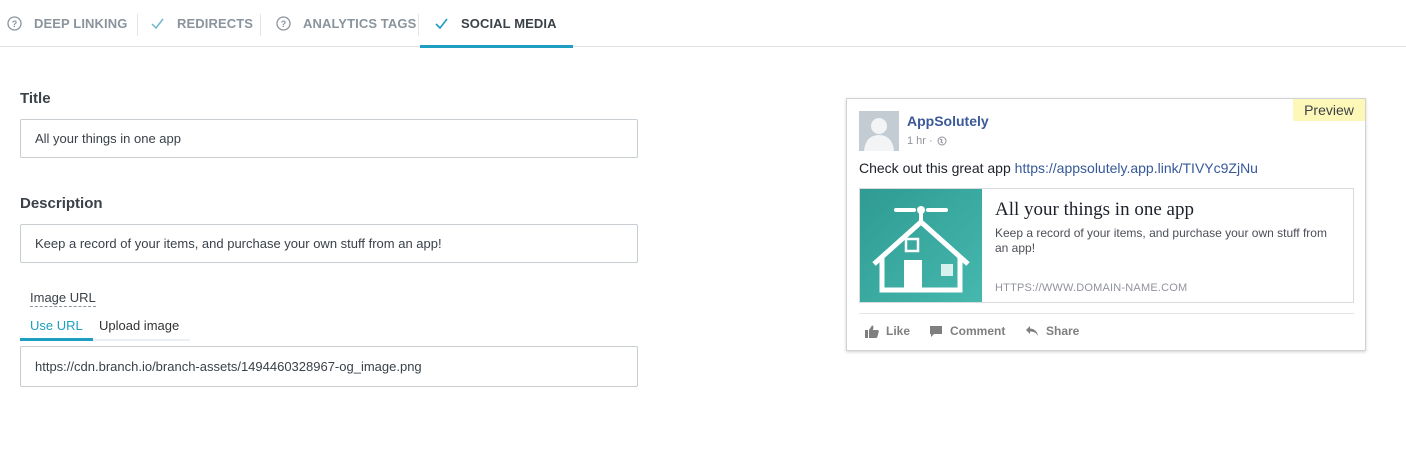 The width and height of the screenshot is (1406, 450). I want to click on tab-social-media: SOCIAL MEDIA, so click(496, 24).